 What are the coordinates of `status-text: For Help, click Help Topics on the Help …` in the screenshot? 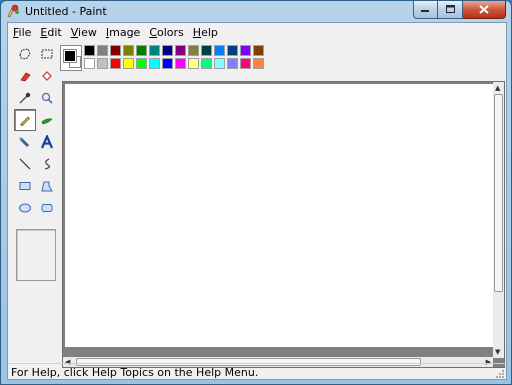 It's located at (135, 372).